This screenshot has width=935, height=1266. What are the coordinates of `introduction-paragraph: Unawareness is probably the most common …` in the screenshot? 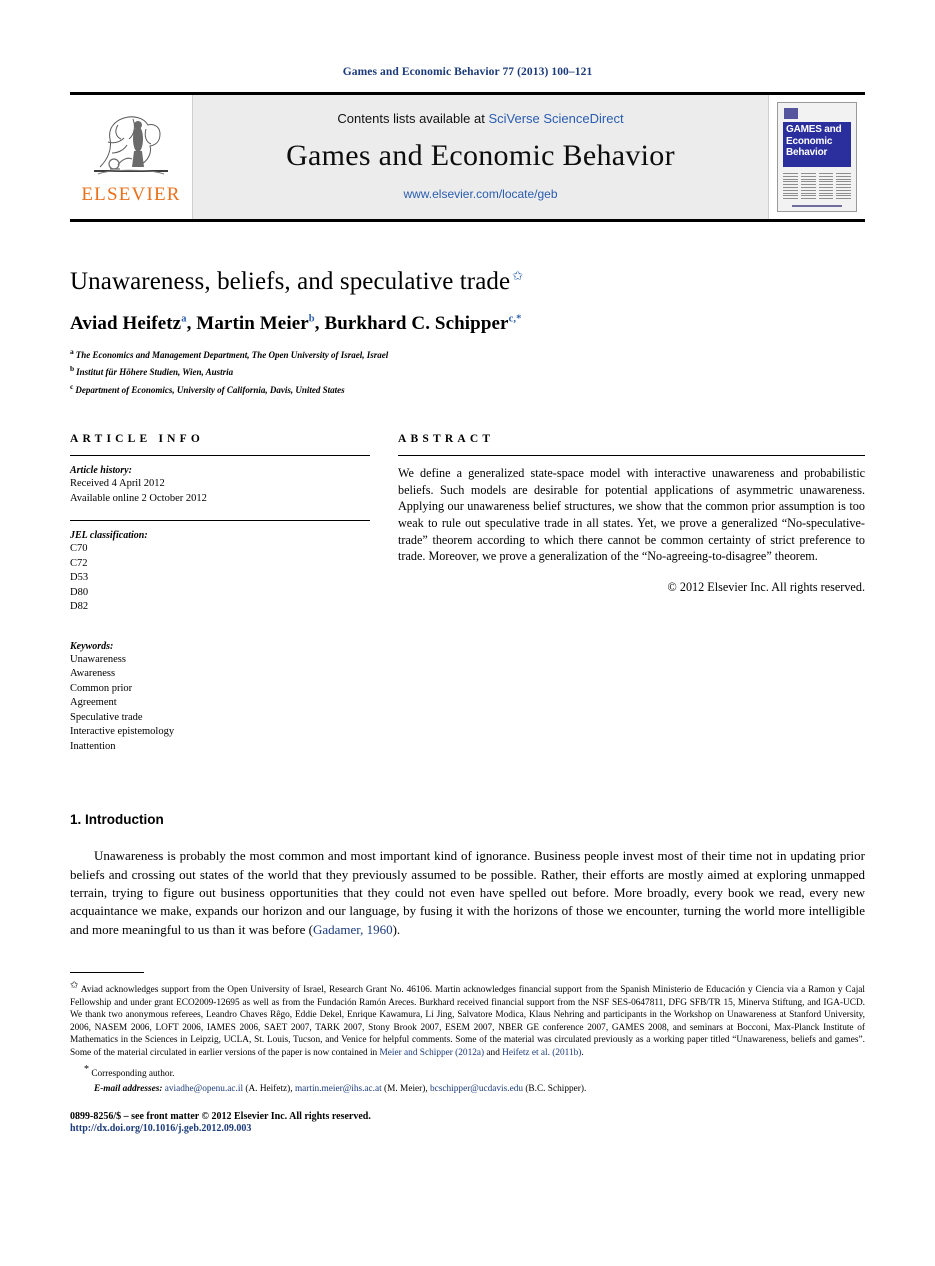 It's located at (467, 893).